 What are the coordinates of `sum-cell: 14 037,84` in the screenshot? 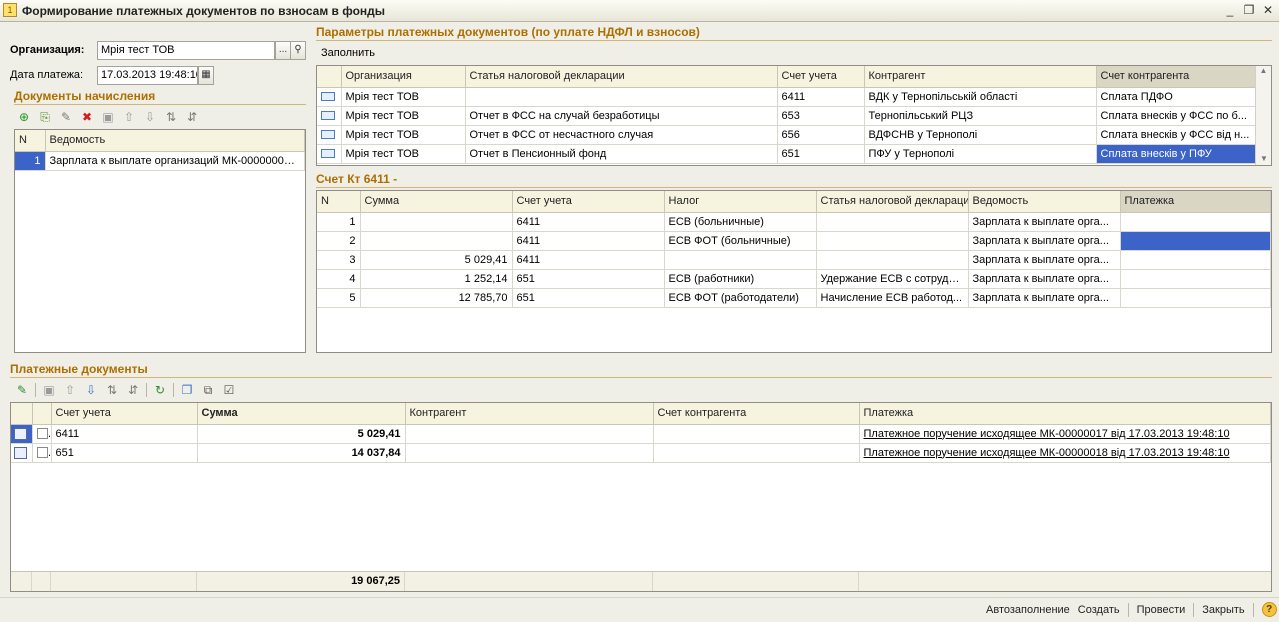 It's located at (301, 453).